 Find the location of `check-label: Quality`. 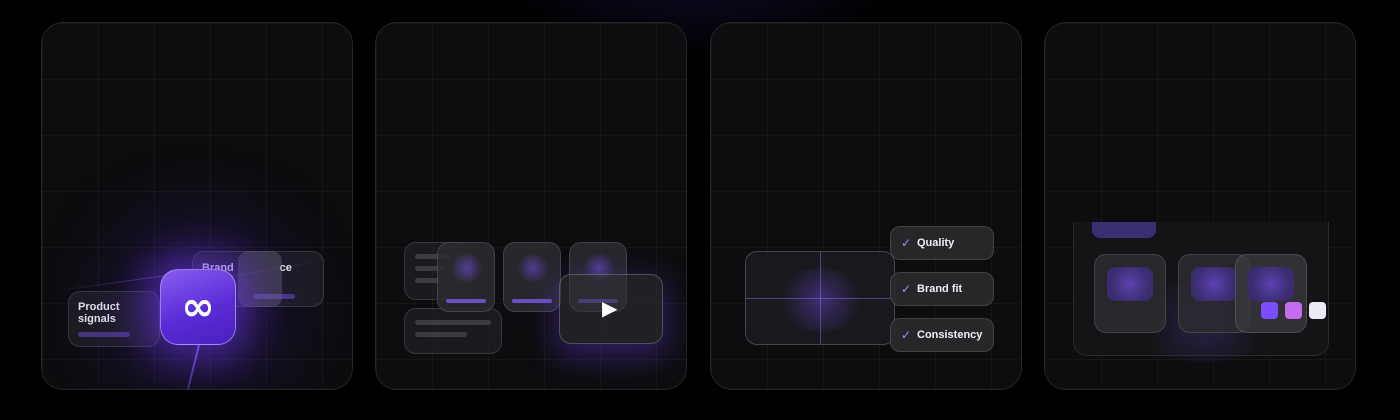

check-label: Quality is located at coordinates (936, 243).